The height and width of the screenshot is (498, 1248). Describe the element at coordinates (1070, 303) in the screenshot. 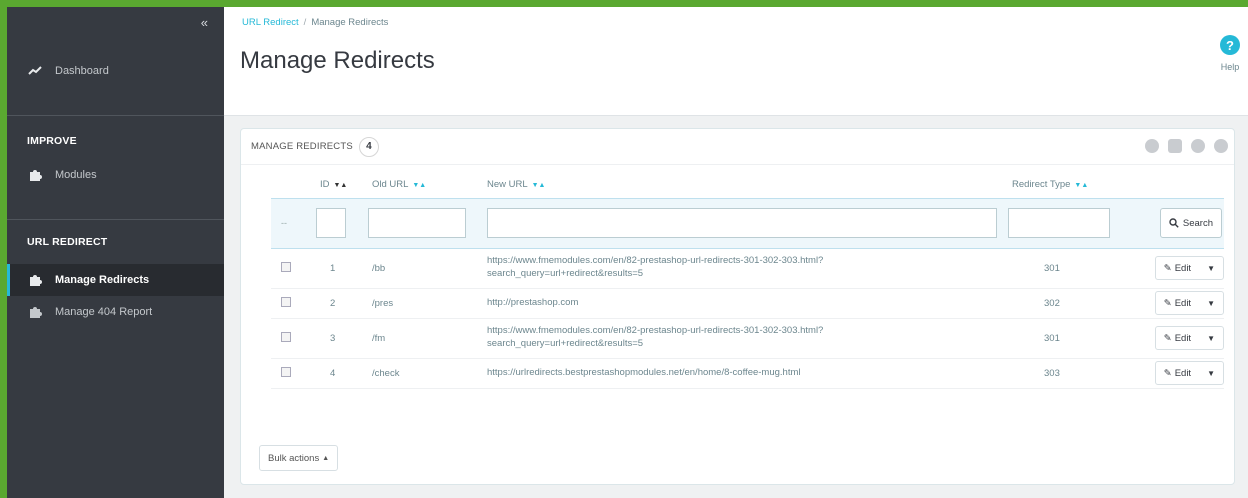

I see `cell-redirect-type: 302` at that location.